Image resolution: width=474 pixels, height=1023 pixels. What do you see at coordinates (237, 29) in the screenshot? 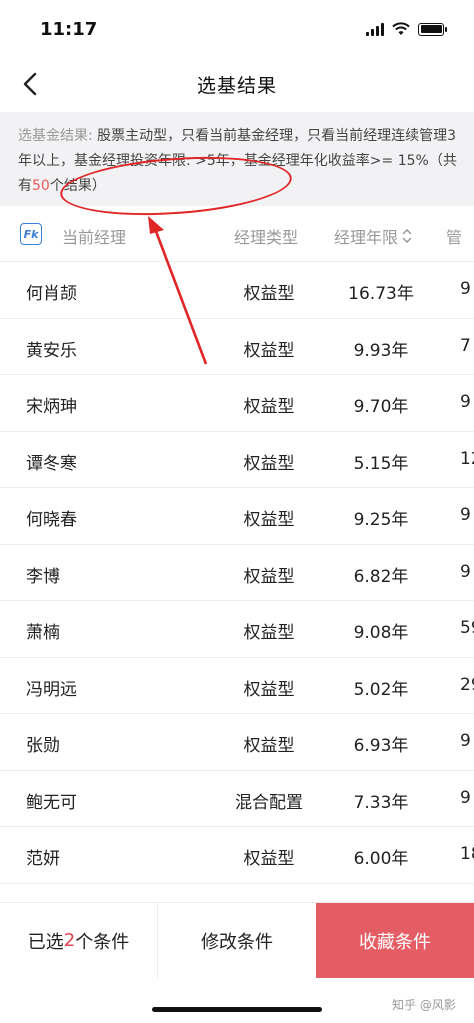
I see `status-bar: 11:17` at bounding box center [237, 29].